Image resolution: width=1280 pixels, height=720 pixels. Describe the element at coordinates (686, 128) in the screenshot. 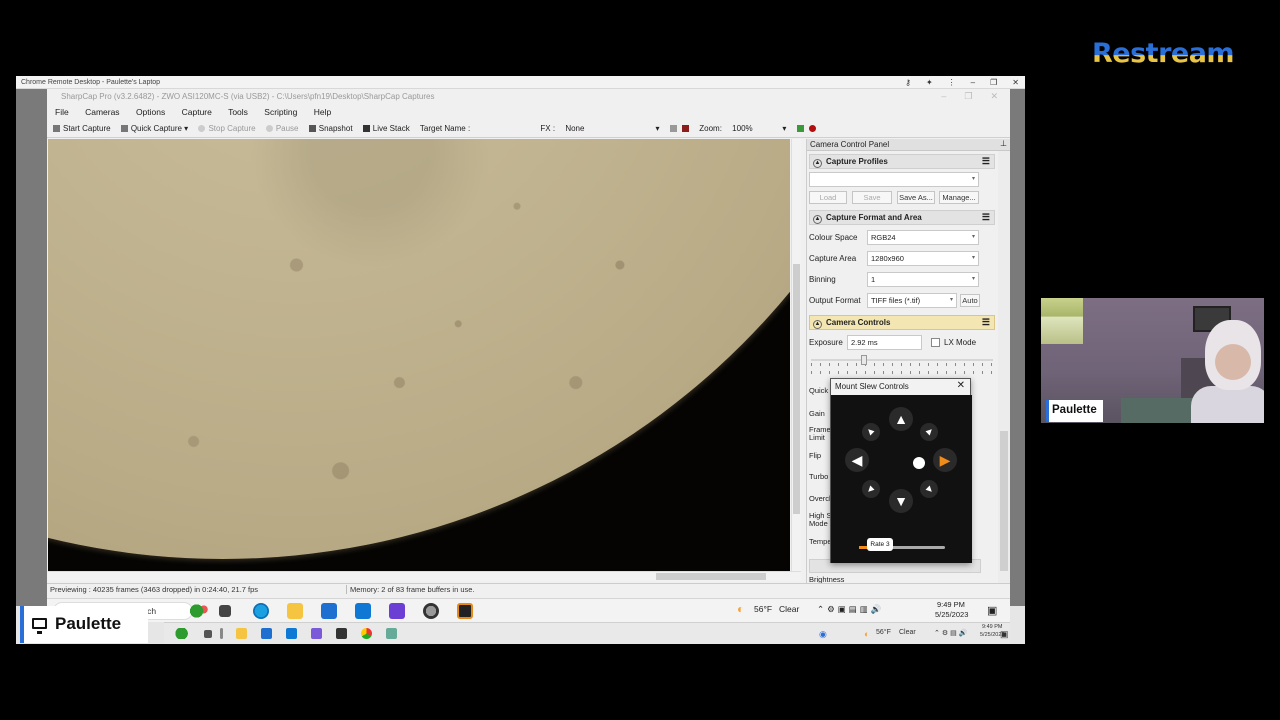

I see `colour-icon` at that location.